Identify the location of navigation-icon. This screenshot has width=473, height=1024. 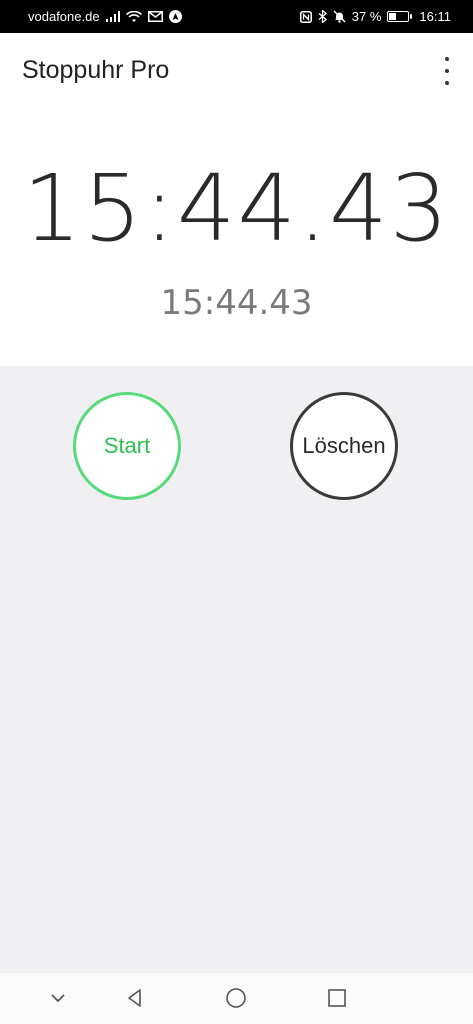
(175, 16).